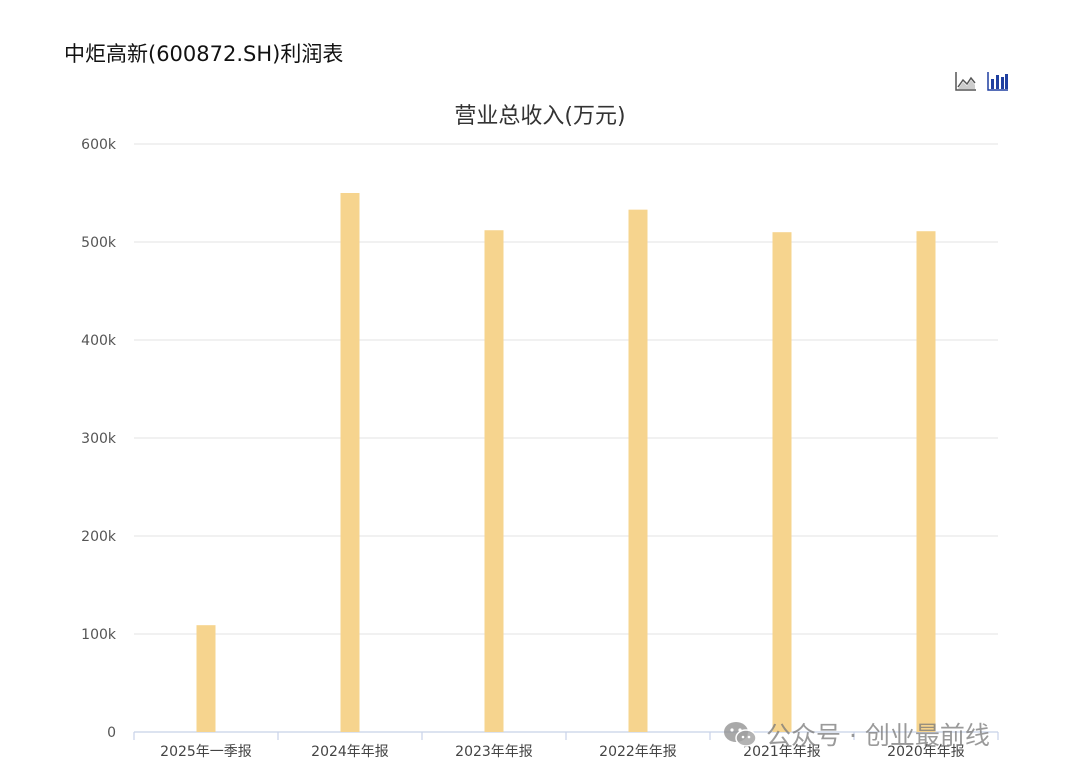  I want to click on y-tick-label: 400k, so click(99, 341).